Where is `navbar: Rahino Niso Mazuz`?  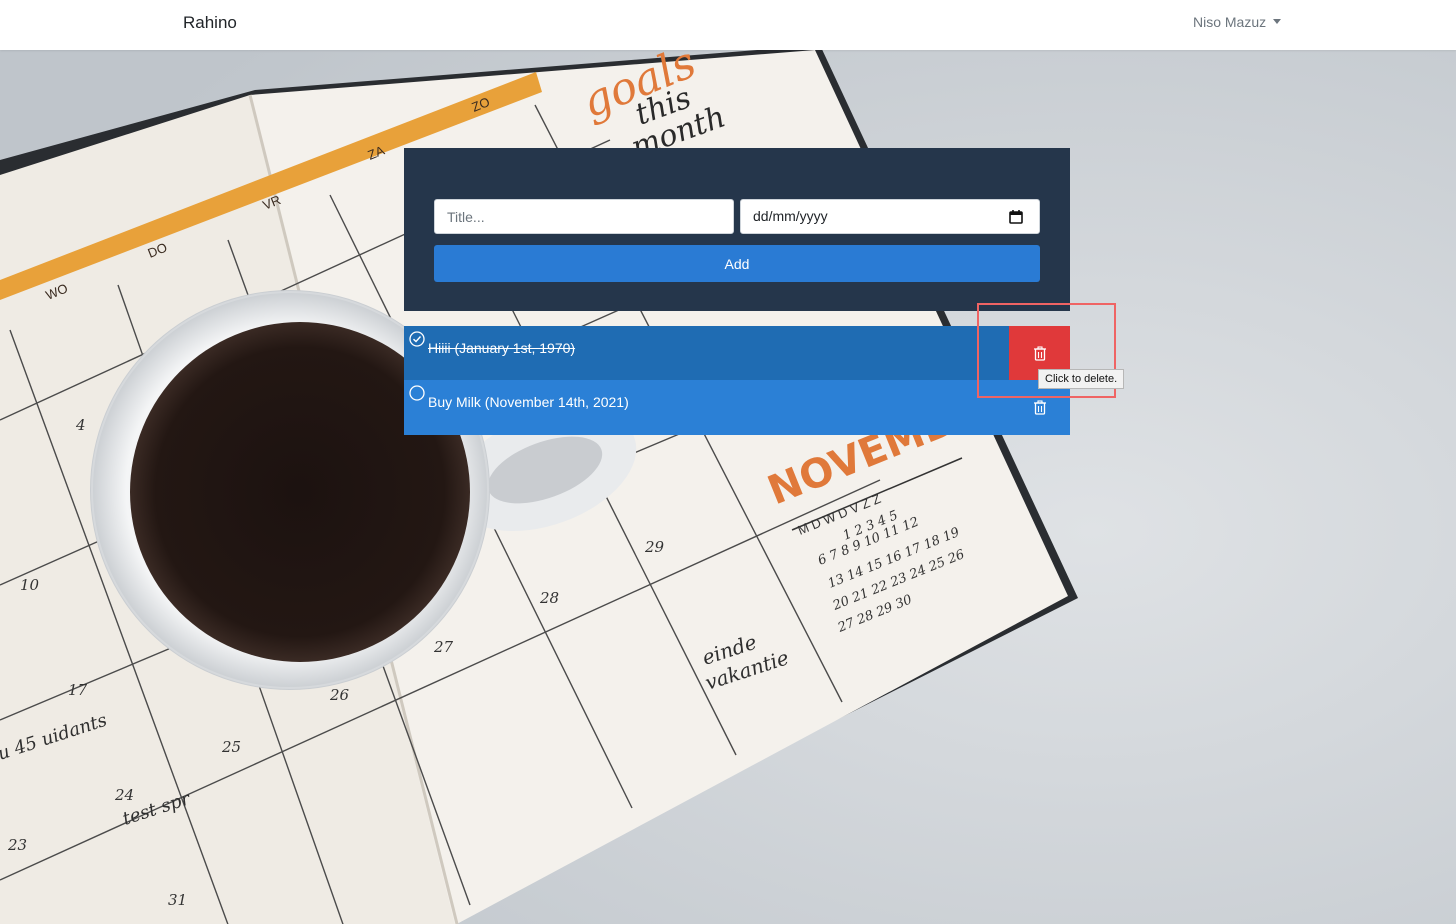
navbar: Rahino Niso Mazuz is located at coordinates (728, 25).